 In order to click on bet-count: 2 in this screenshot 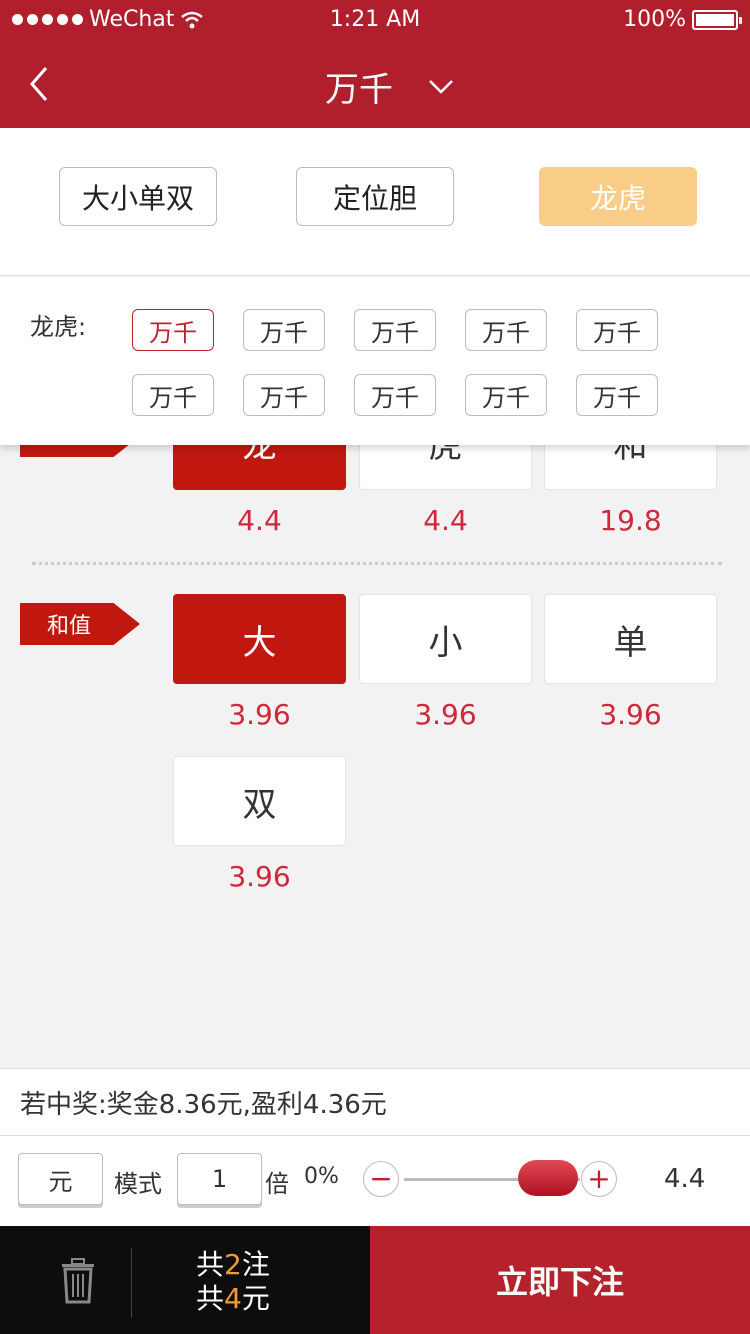, I will do `click(233, 1264)`.